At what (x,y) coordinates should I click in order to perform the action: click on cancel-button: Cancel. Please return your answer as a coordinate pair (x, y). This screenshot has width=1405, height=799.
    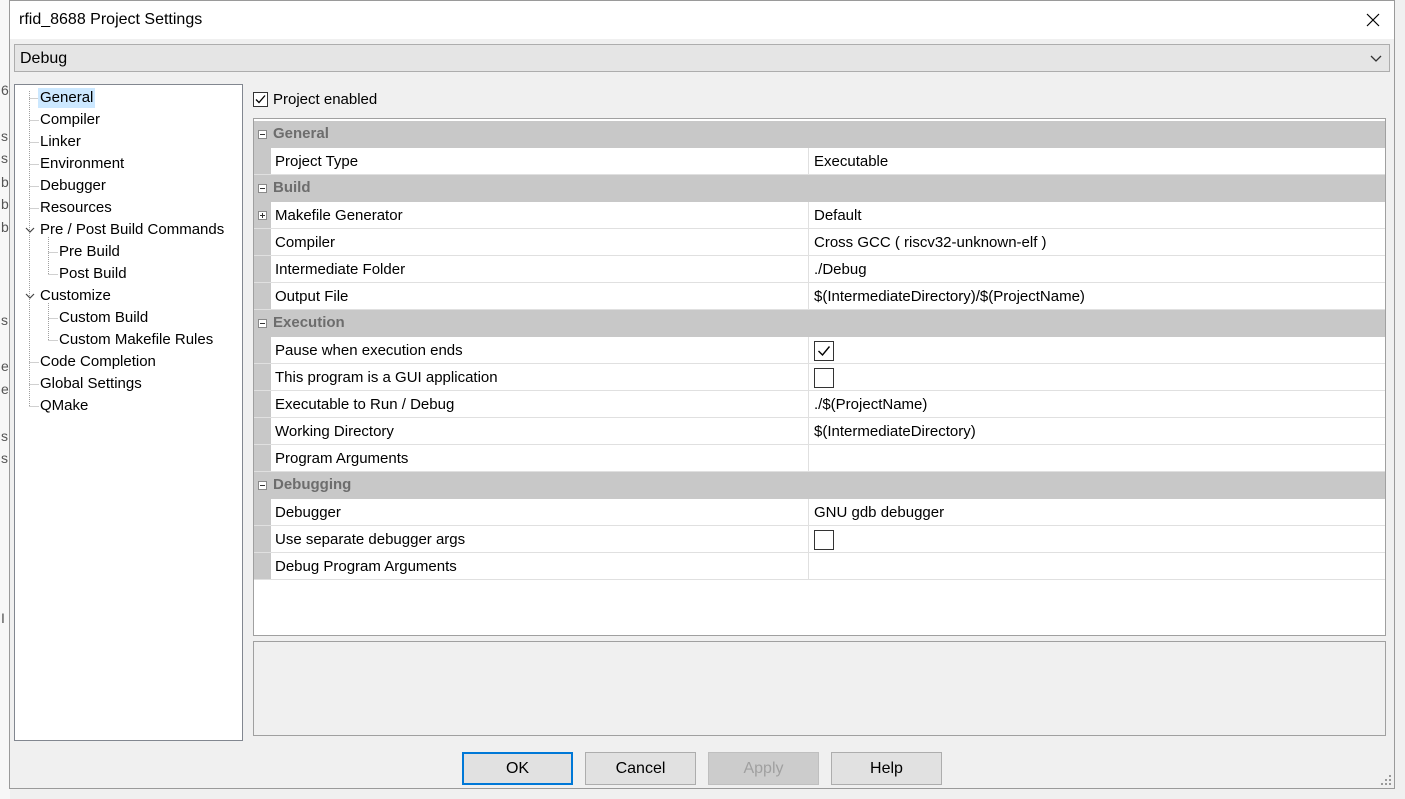
    Looking at the image, I should click on (640, 768).